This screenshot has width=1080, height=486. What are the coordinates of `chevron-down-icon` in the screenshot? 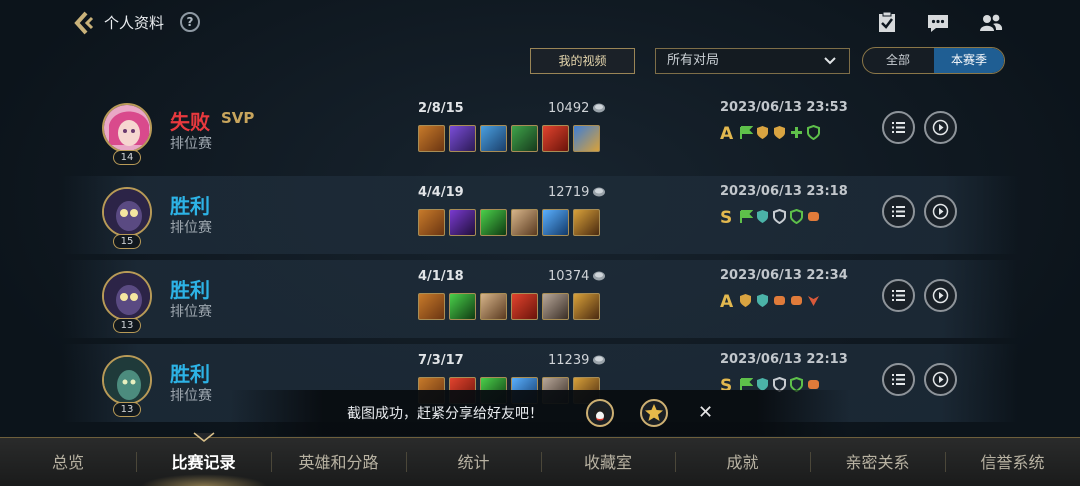 It's located at (830, 61).